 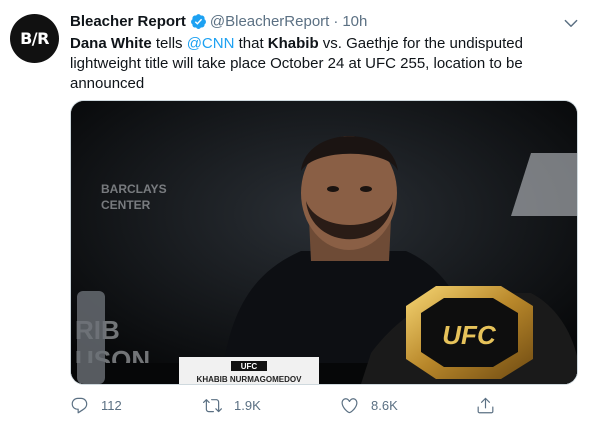 I want to click on avatar-logo-text: B/R, so click(x=34, y=38).